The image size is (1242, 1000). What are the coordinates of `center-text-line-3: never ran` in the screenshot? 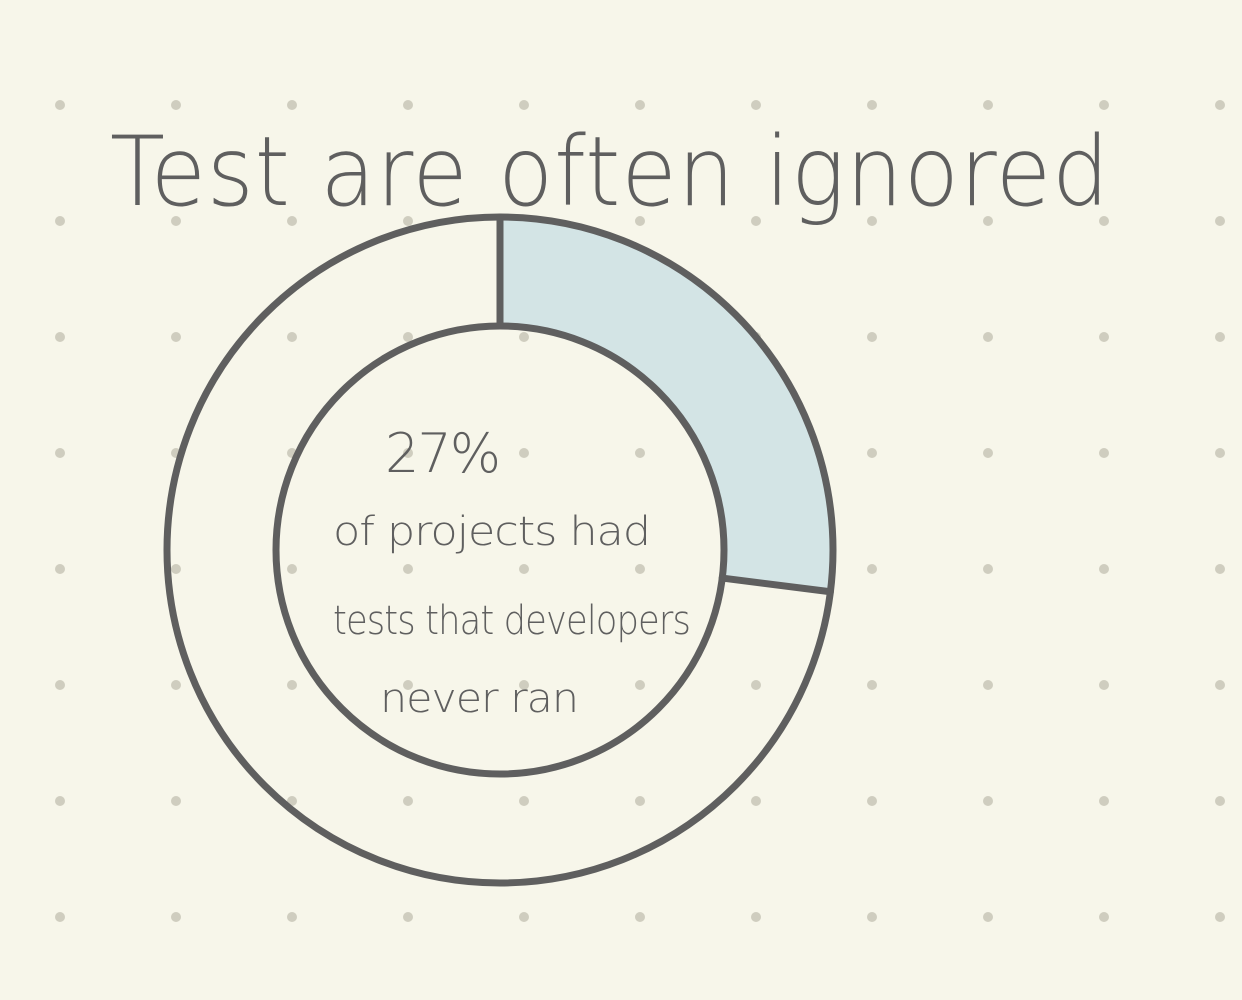 It's located at (479, 699).